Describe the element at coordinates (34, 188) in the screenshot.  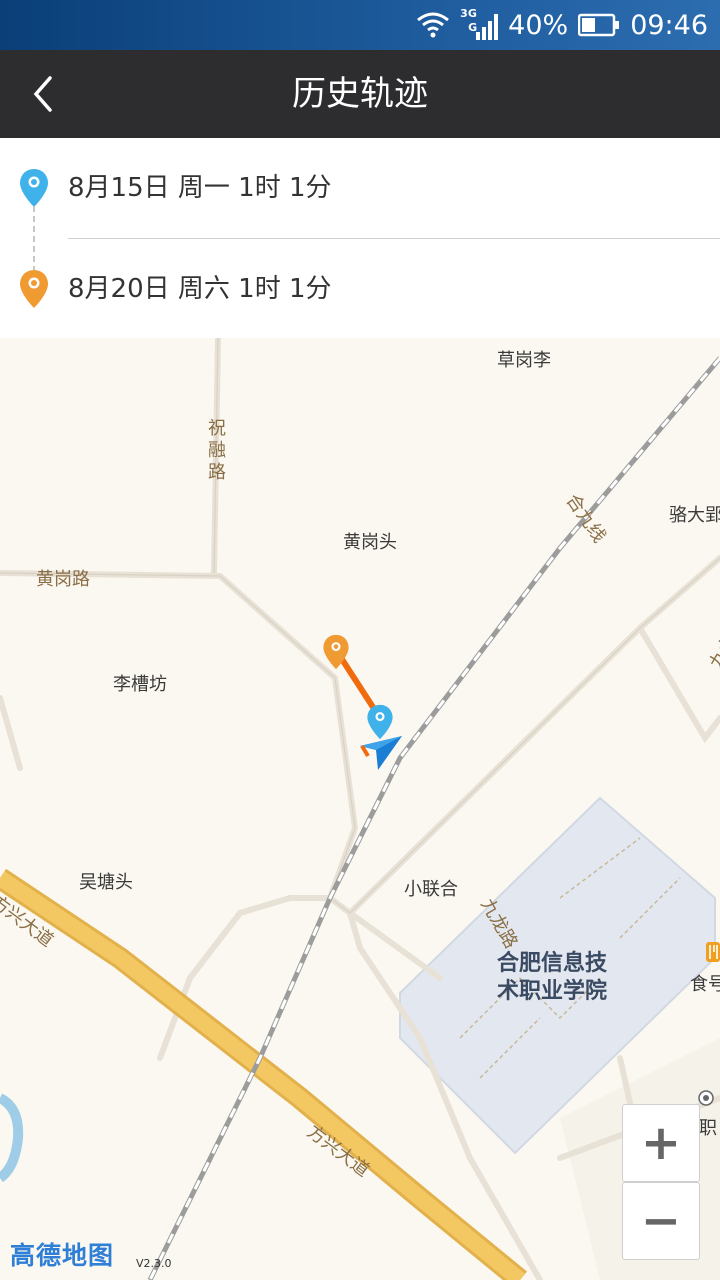
I see `blue-location-pin-icon` at that location.